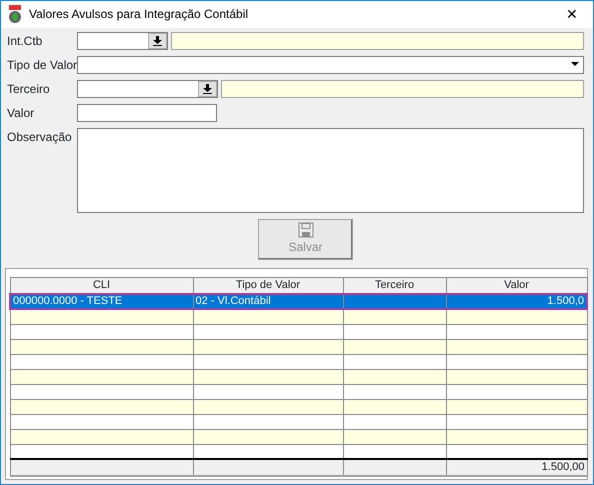  I want to click on footer-total: 1.500,00, so click(516, 467).